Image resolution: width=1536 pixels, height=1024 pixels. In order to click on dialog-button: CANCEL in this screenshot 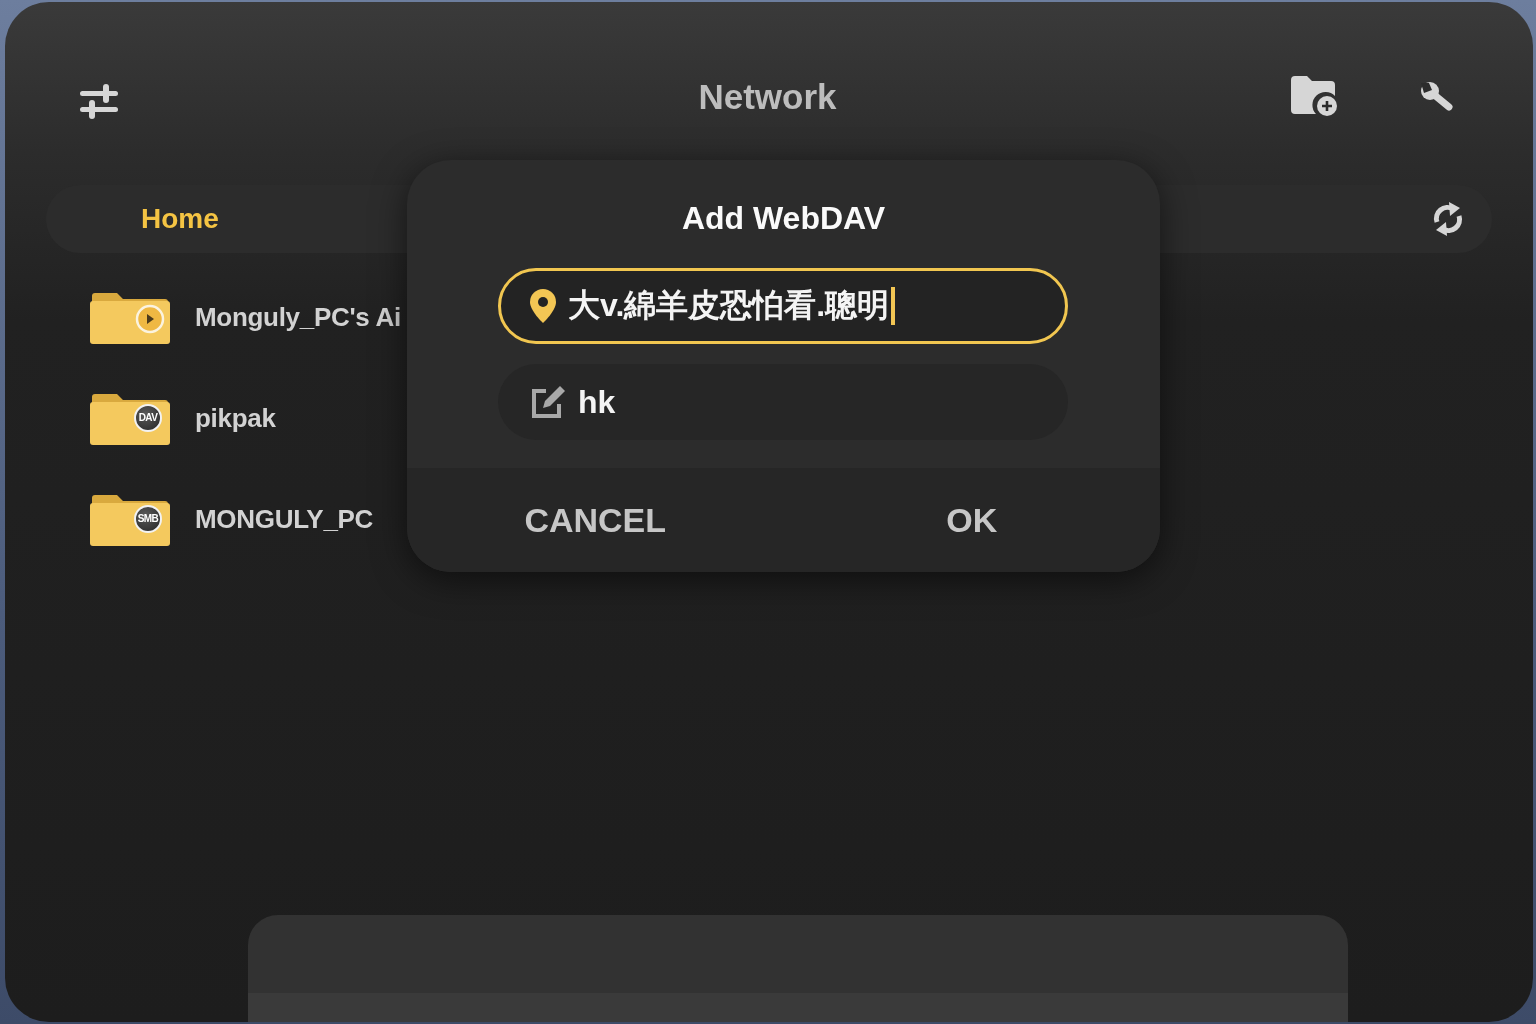, I will do `click(595, 520)`.